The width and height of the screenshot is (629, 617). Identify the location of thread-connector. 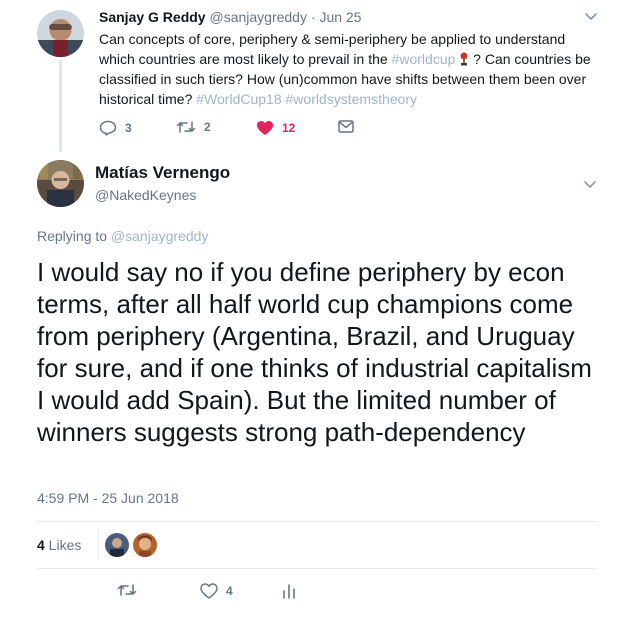
(60, 106).